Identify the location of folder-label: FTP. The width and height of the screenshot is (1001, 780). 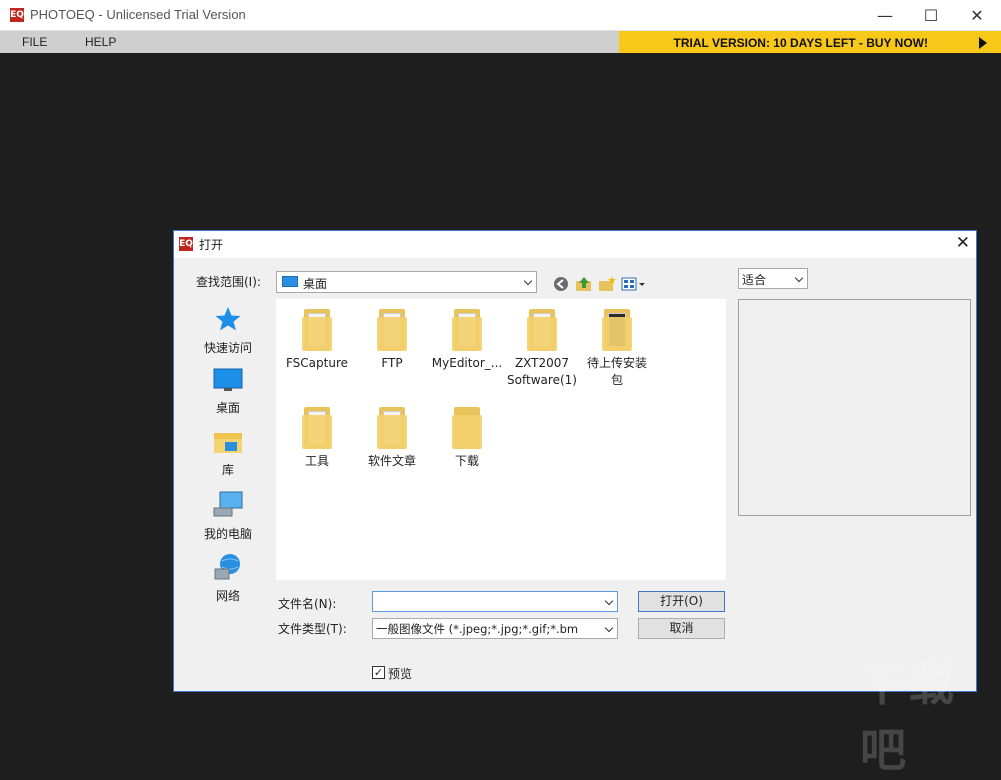
(392, 363).